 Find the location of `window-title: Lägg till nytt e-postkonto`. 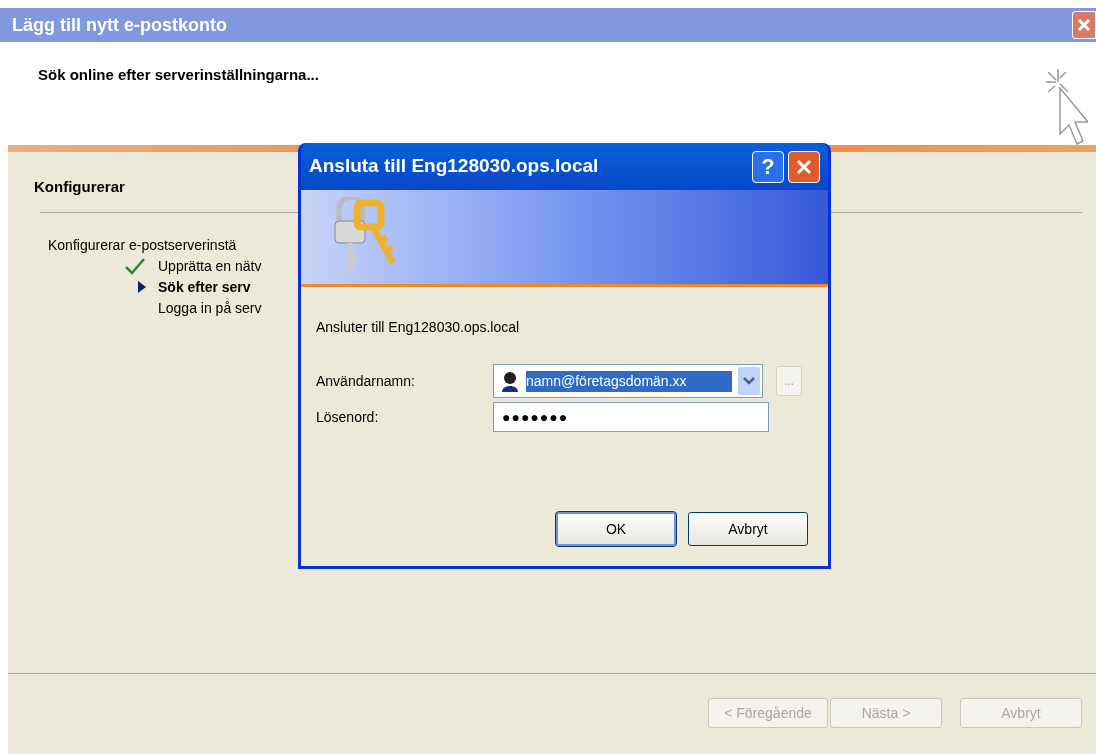

window-title: Lägg till nytt e-postkonto is located at coordinates (119, 25).